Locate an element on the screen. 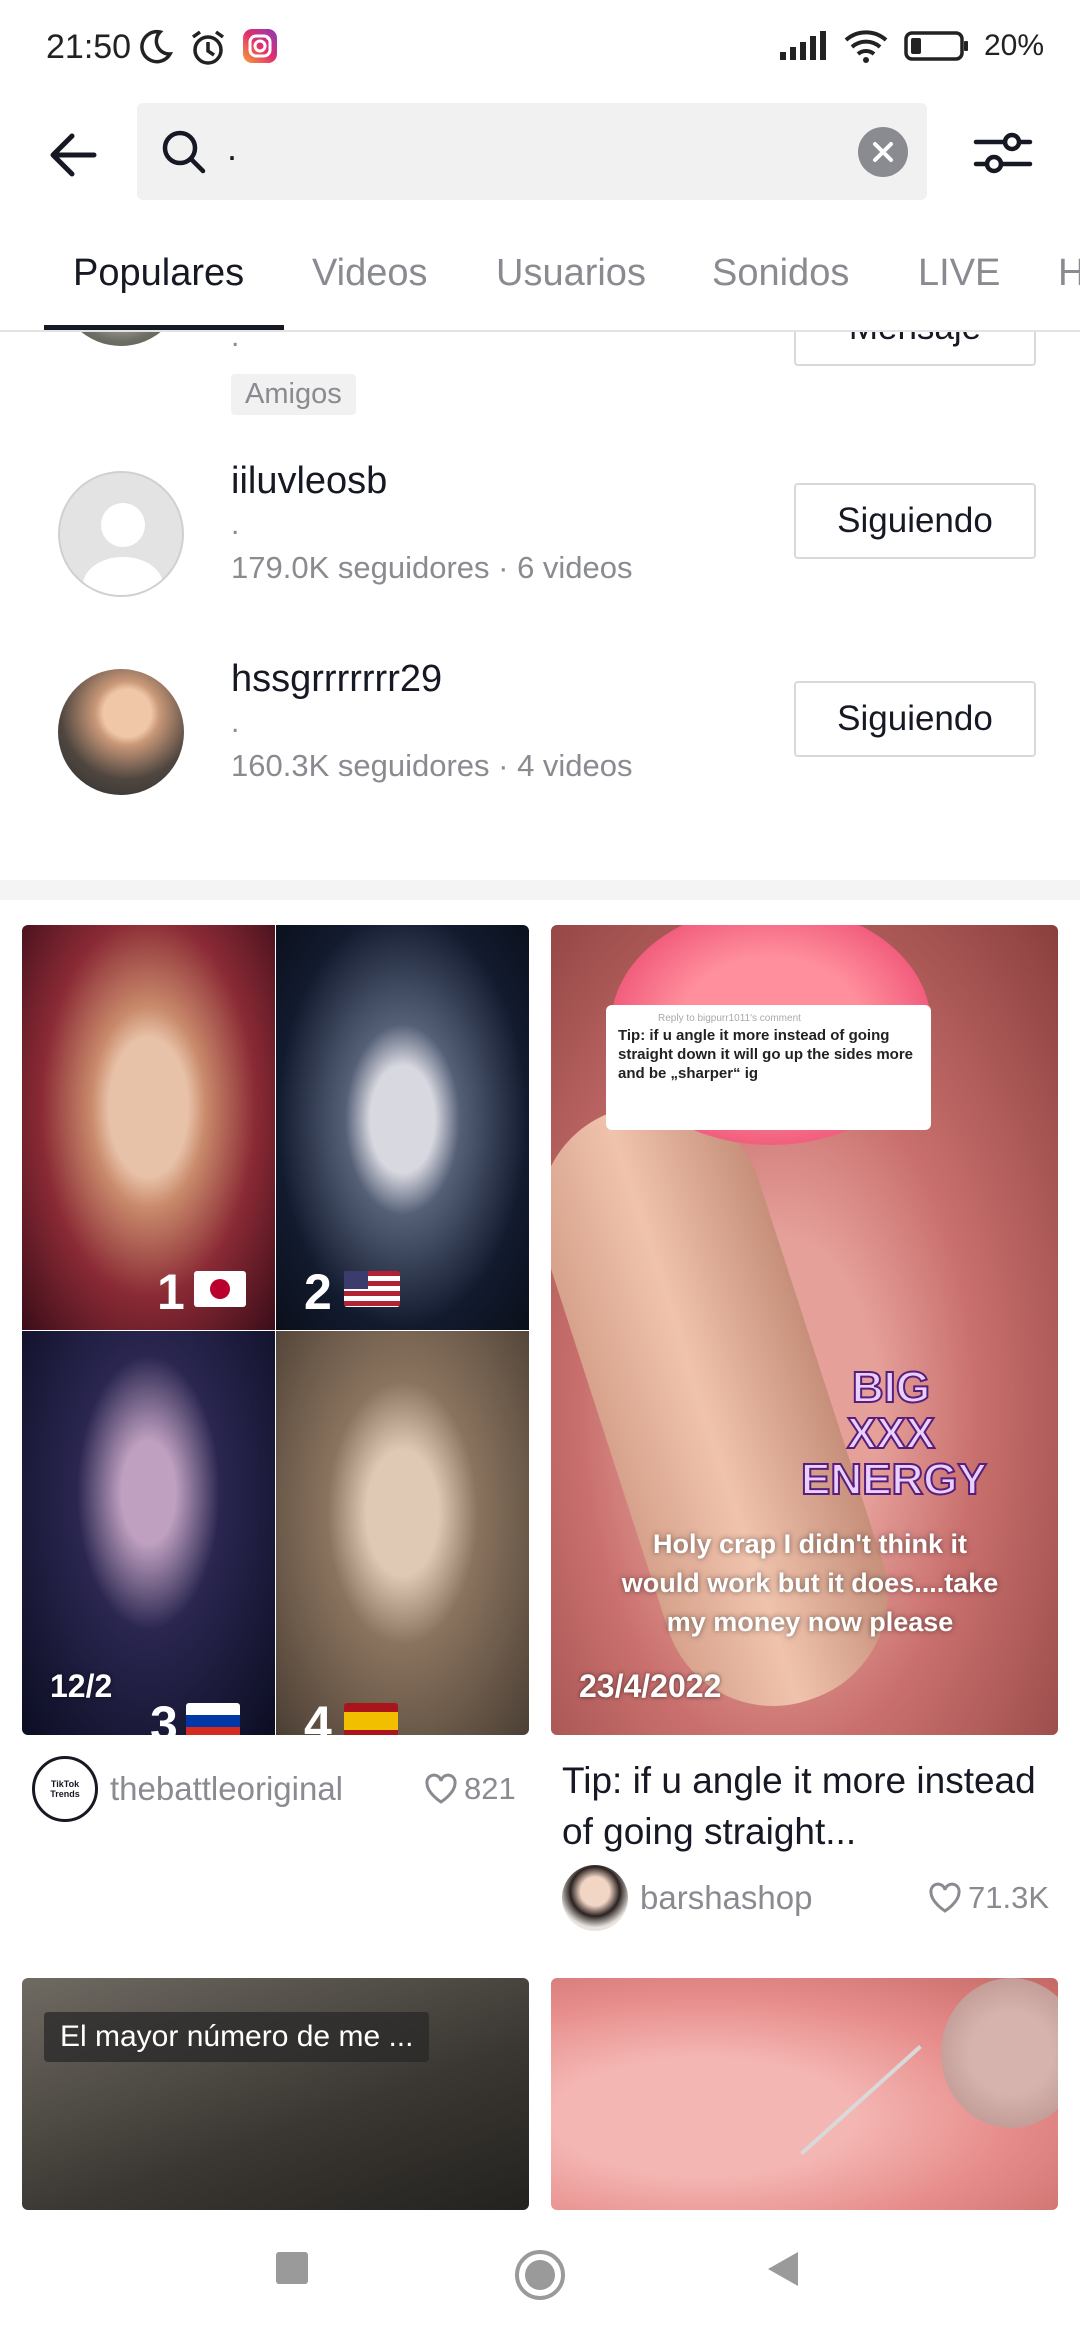 Image resolution: width=1080 pixels, height=2340 pixels. japan-flag-icon is located at coordinates (220, 1289).